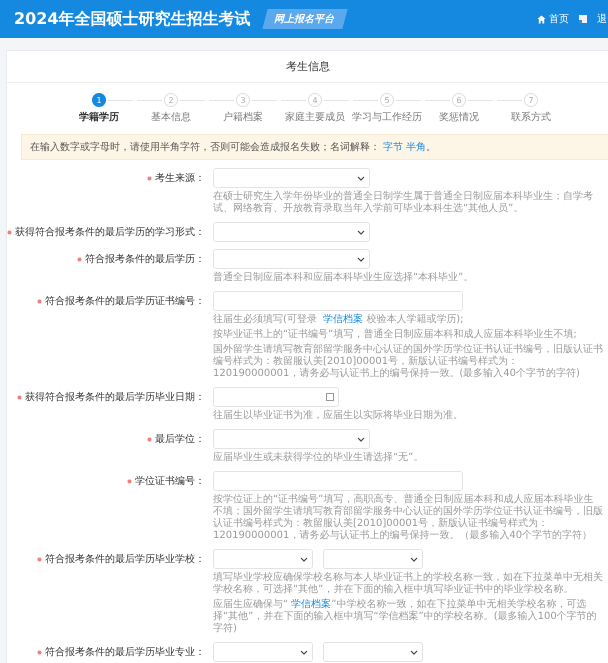 This screenshot has width=608, height=663. What do you see at coordinates (106, 178) in the screenshot?
I see `field-label: 考生来源：` at bounding box center [106, 178].